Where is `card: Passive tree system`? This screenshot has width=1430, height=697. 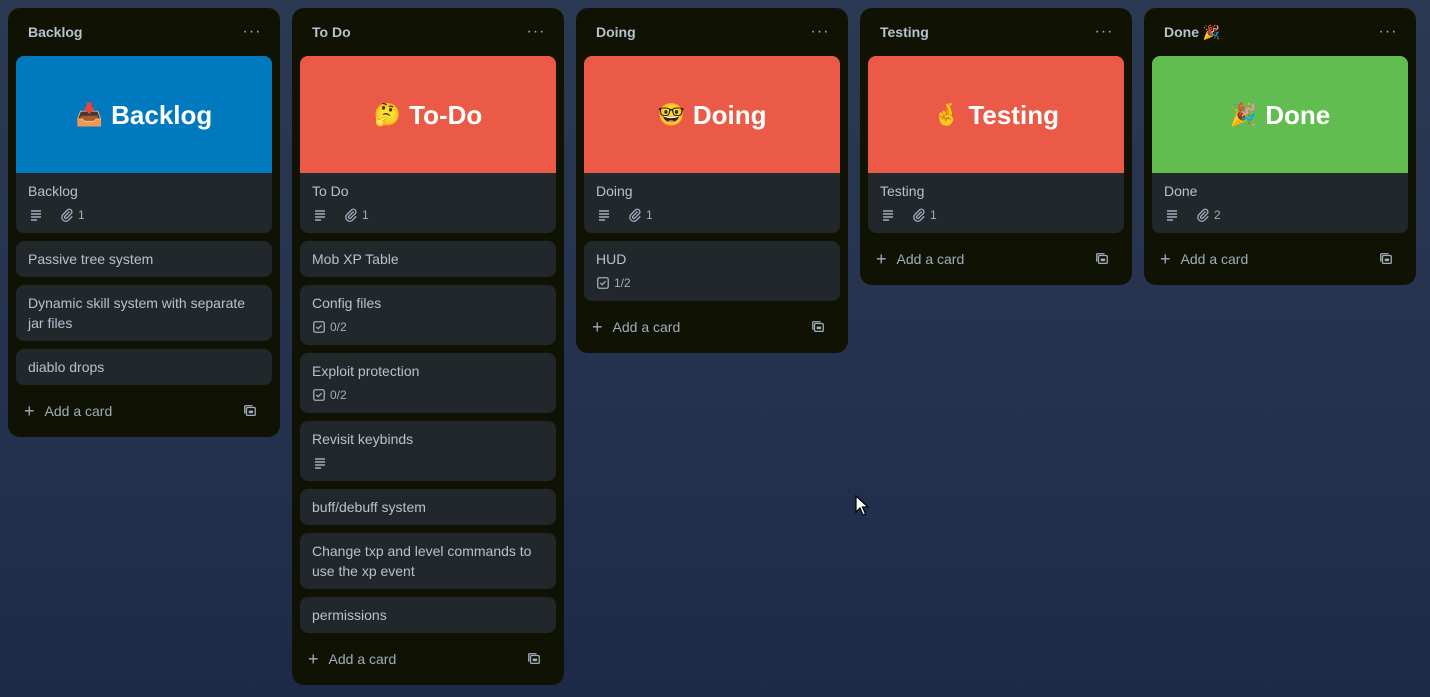 card: Passive tree system is located at coordinates (144, 259).